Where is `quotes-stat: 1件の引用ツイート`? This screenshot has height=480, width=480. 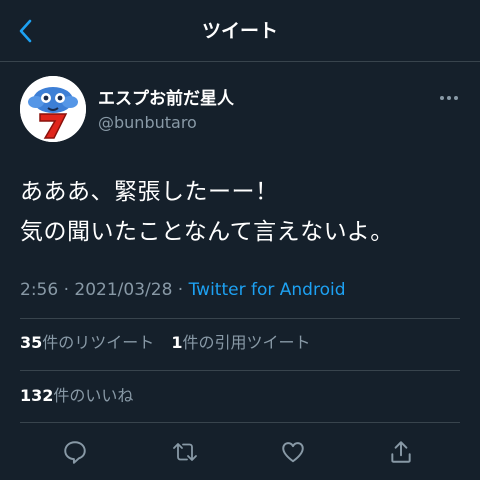 quotes-stat: 1件の引用ツイート is located at coordinates (240, 342).